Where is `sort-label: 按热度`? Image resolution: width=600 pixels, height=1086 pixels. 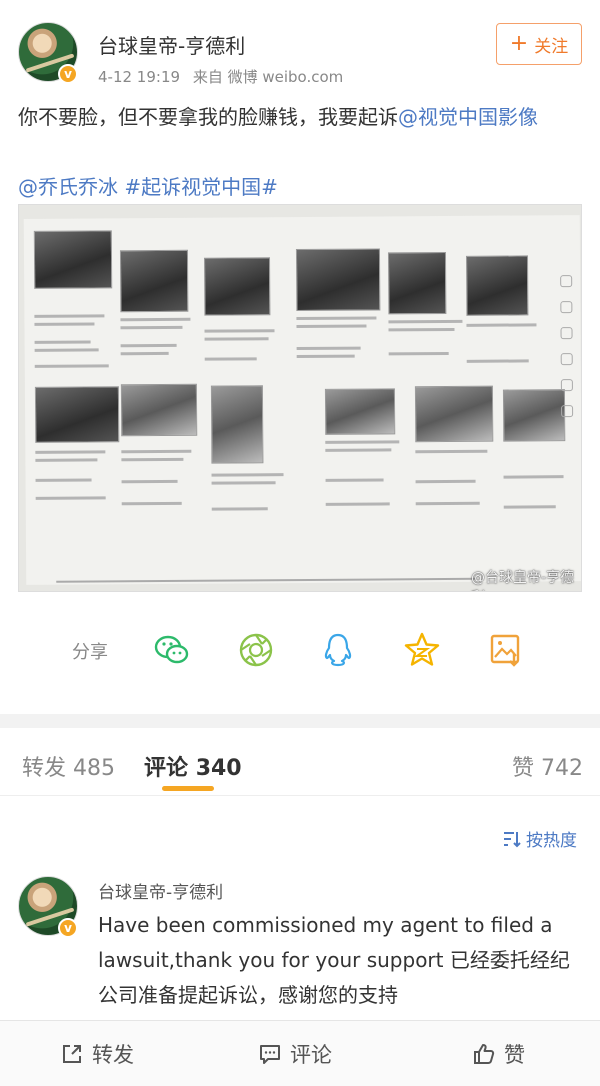 sort-label: 按热度 is located at coordinates (551, 841).